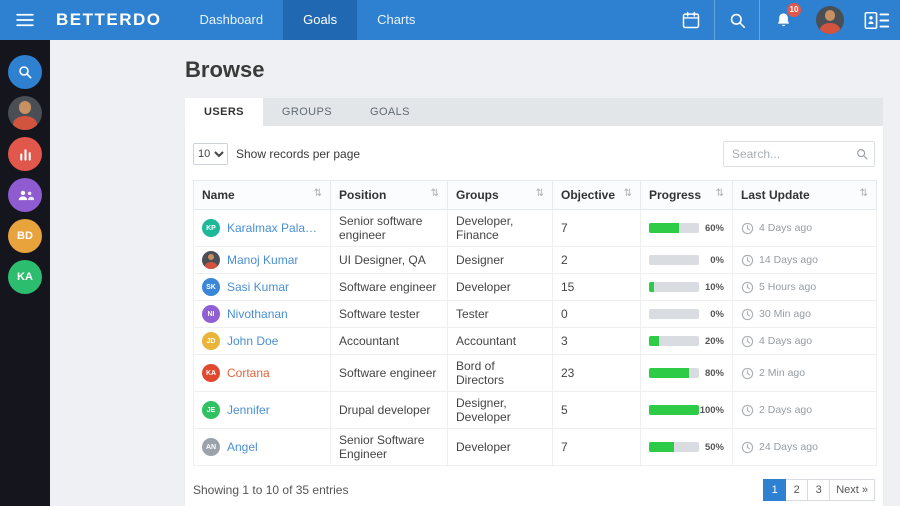 The image size is (900, 506). I want to click on nav-item-charts: Charts, so click(396, 20).